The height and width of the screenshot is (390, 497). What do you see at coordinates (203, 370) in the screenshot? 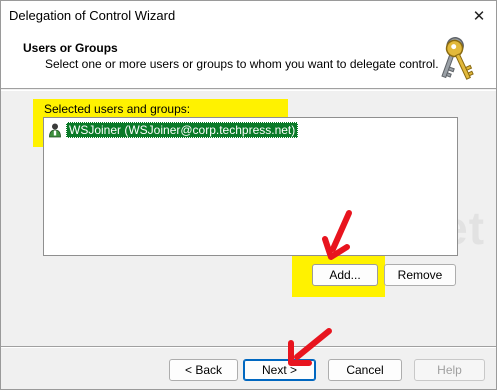
I see `back-button: < Back` at bounding box center [203, 370].